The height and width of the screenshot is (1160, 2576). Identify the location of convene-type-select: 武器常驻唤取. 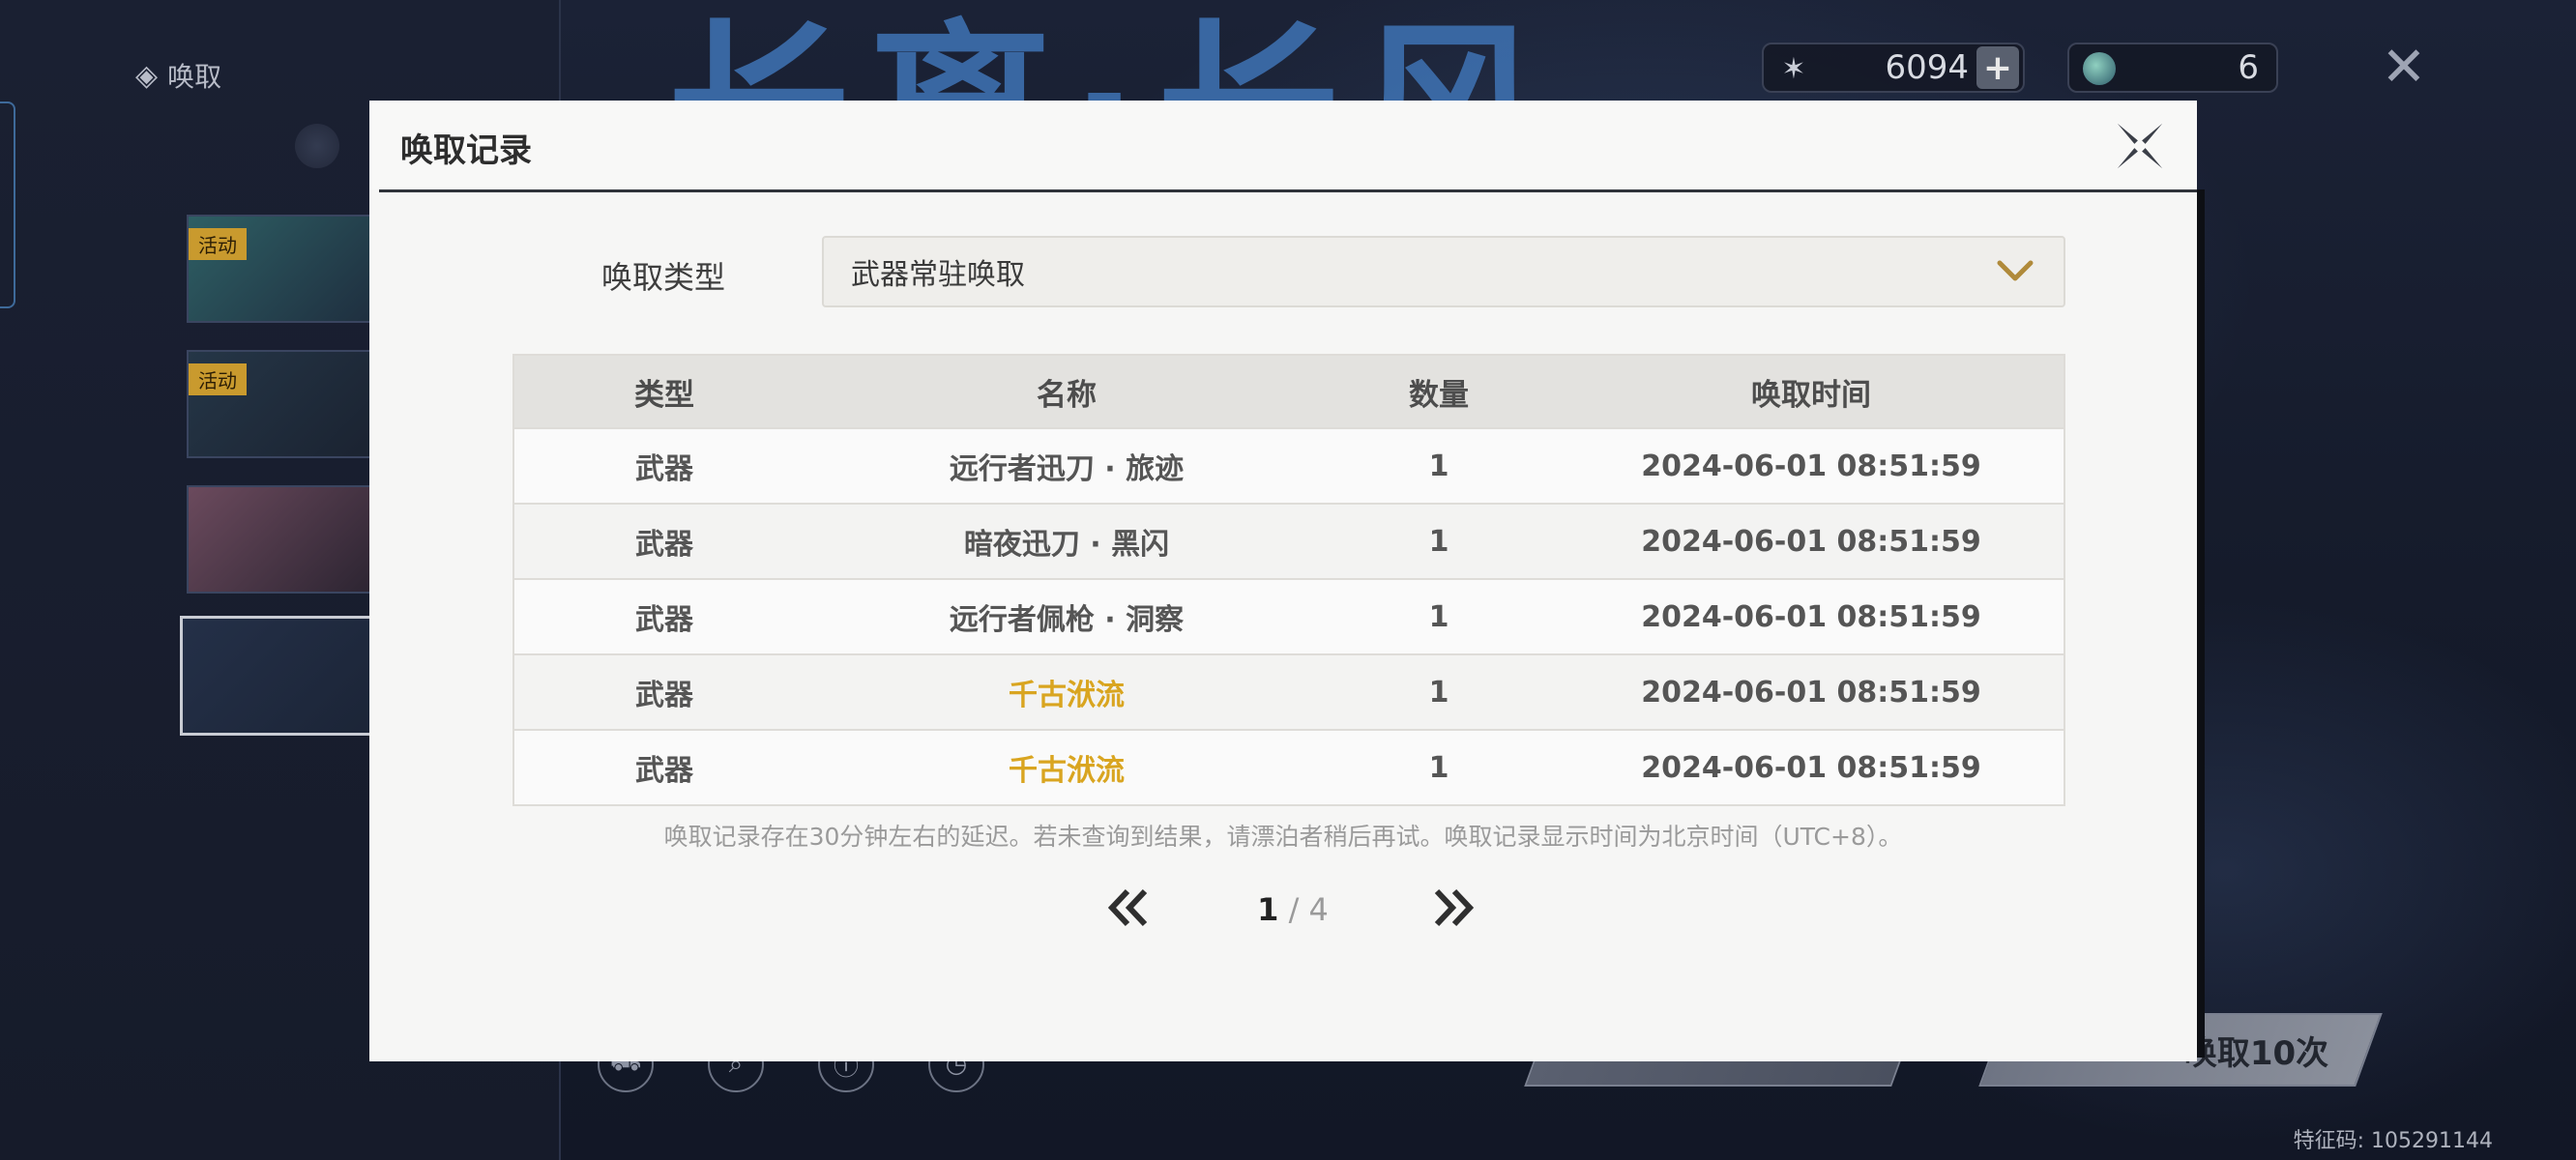
(1443, 271).